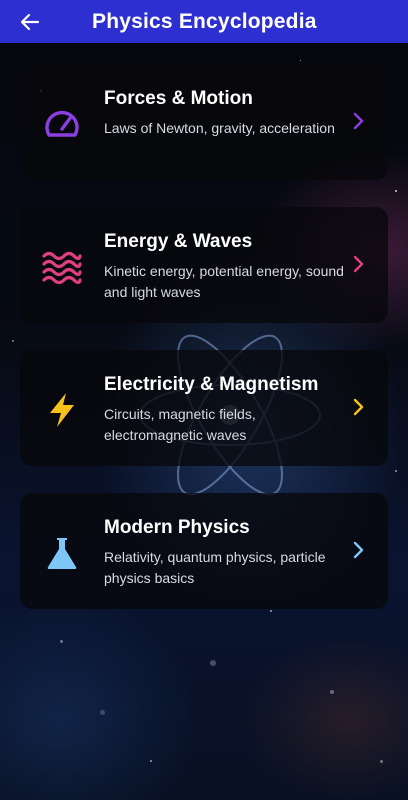 The image size is (408, 800). I want to click on arrow-left-icon, so click(30, 21).